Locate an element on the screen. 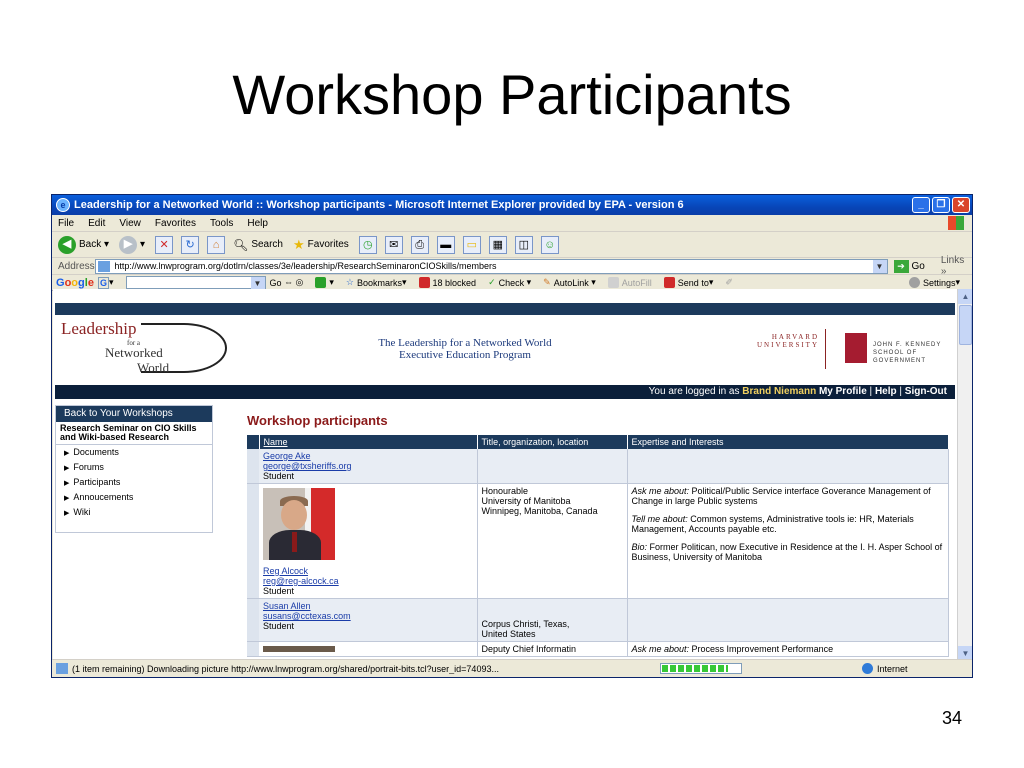 This screenshot has height=768, width=1024. participant-email-link: susans@cctexas.com is located at coordinates (307, 616).